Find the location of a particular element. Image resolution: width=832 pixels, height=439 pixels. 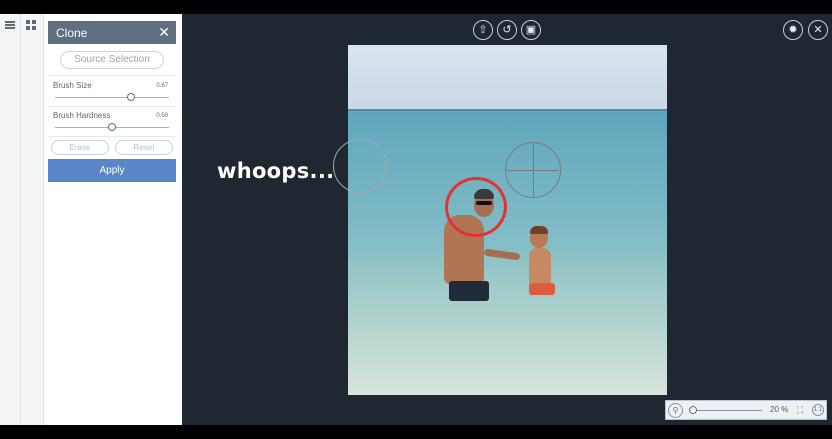

panel-title: Clone is located at coordinates (72, 33).